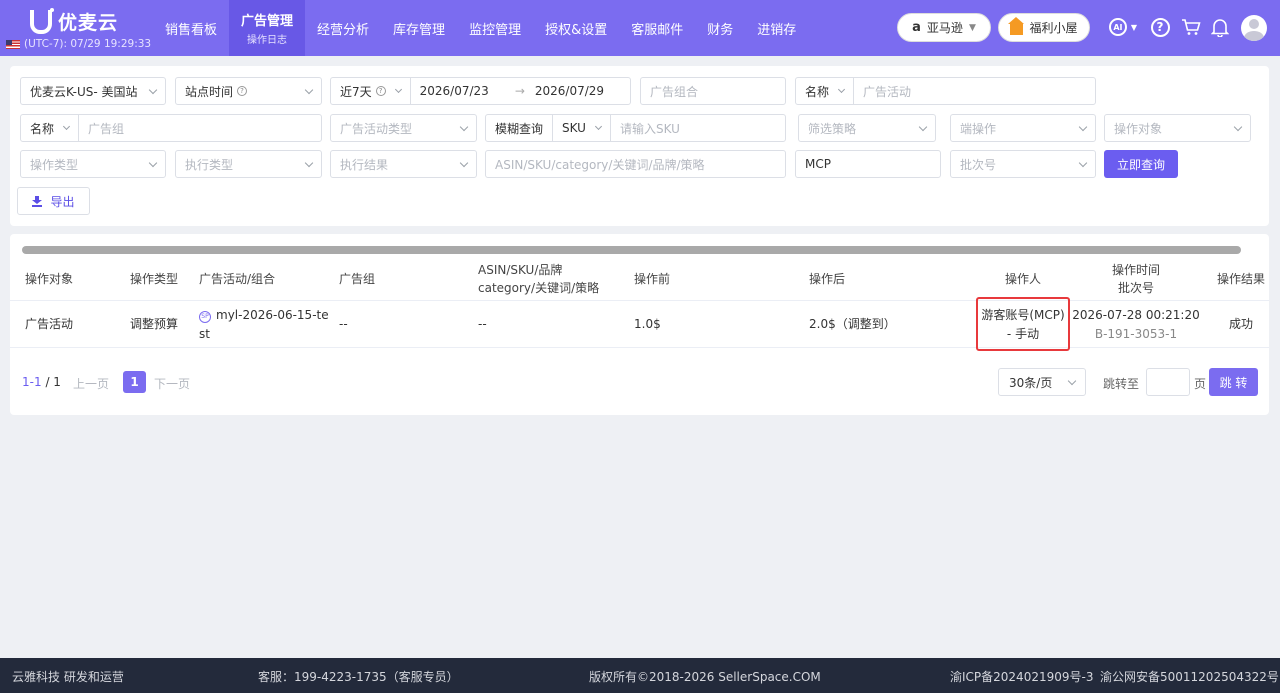 This screenshot has height=693, width=1280. Describe the element at coordinates (454, 91) in the screenshot. I see `date-start: 2026/07/23` at that location.